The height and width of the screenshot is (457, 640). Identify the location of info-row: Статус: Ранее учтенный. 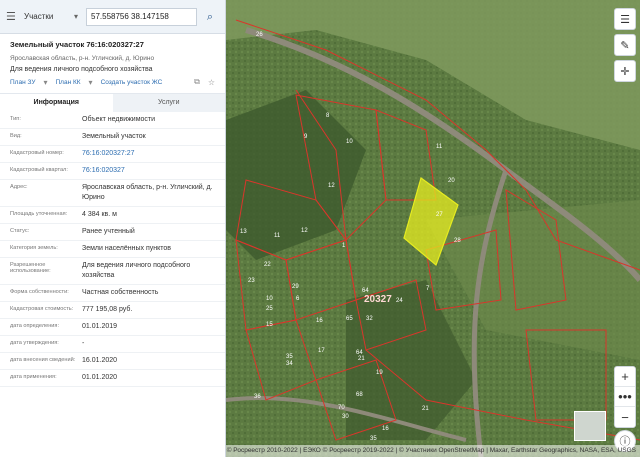
(112, 232).